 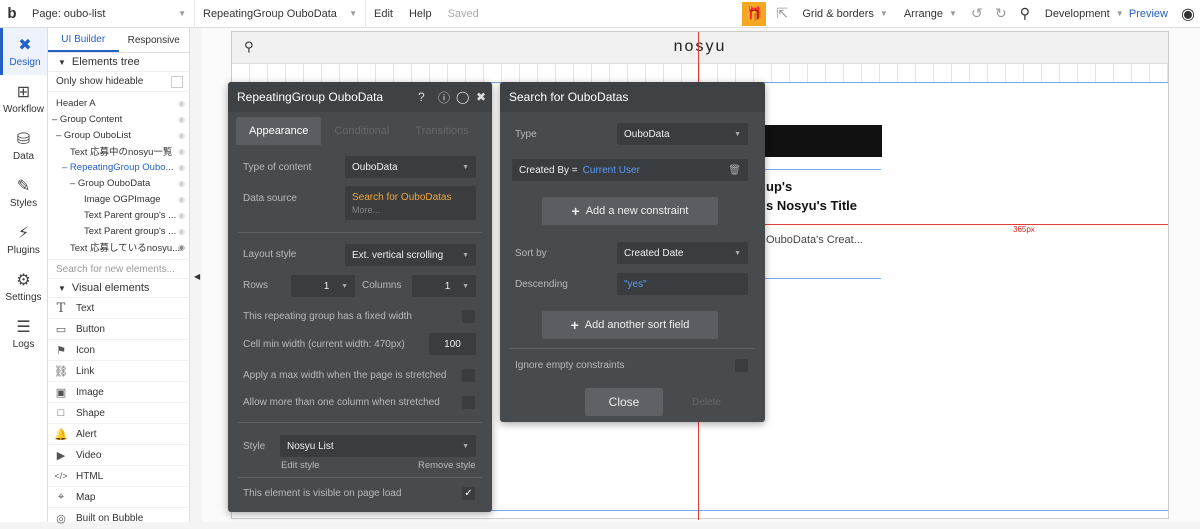 I want to click on element-button: ▭ Button, so click(x=118, y=329).